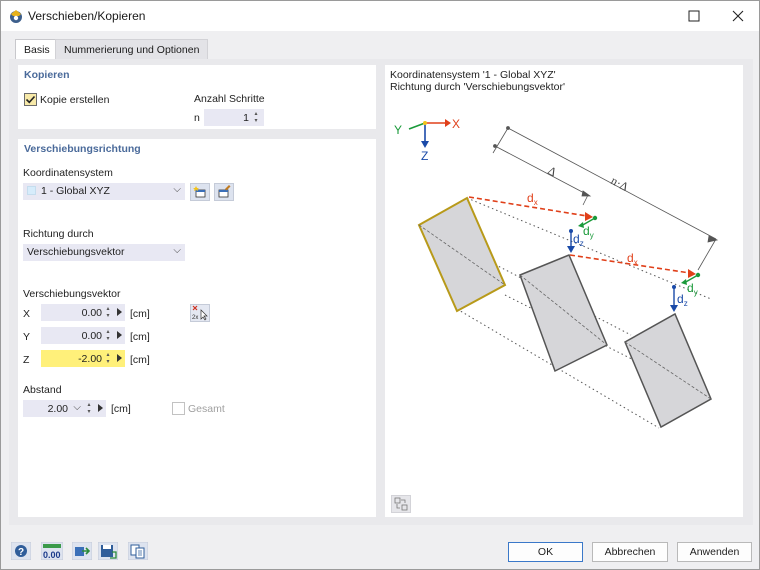  What do you see at coordinates (178, 408) in the screenshot?
I see `total-checkbox` at bounding box center [178, 408].